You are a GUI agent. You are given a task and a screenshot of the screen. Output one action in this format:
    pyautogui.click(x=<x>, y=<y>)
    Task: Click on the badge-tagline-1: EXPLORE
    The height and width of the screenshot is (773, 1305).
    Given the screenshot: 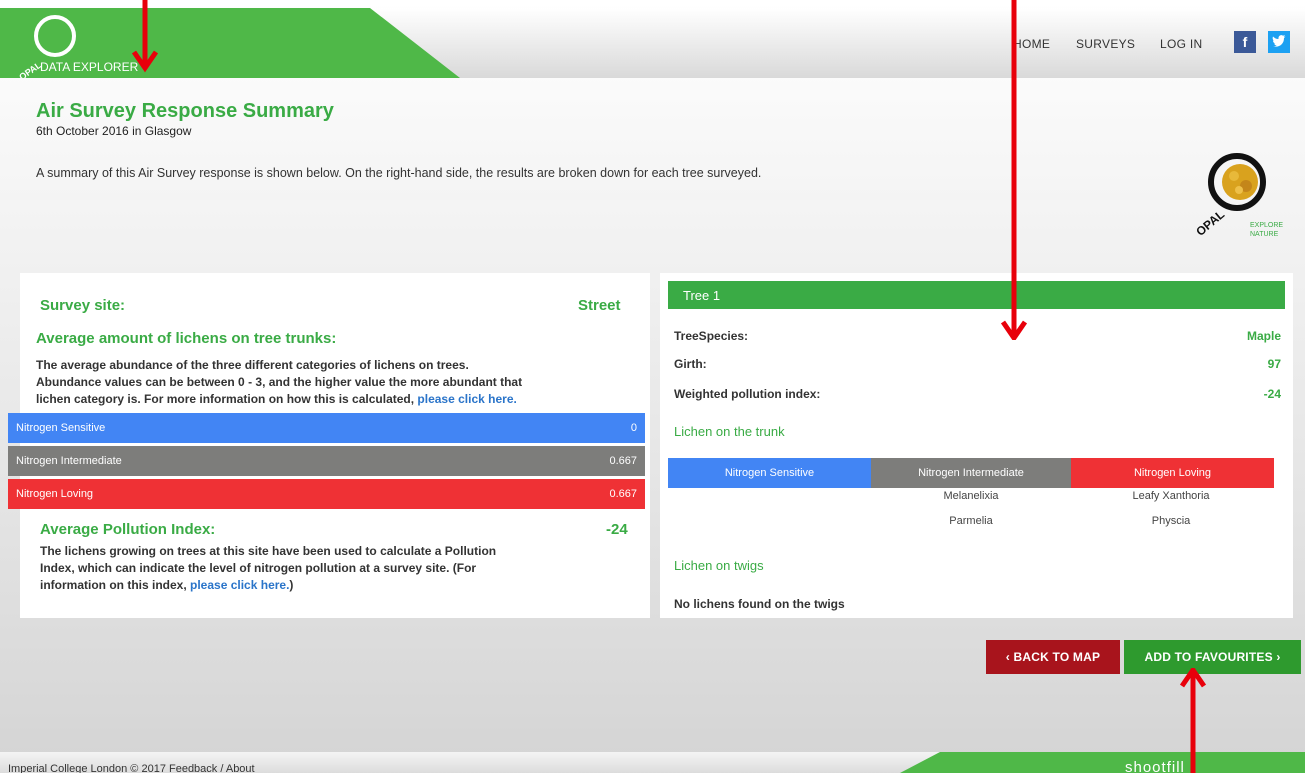 What is the action you would take?
    pyautogui.click(x=1267, y=225)
    